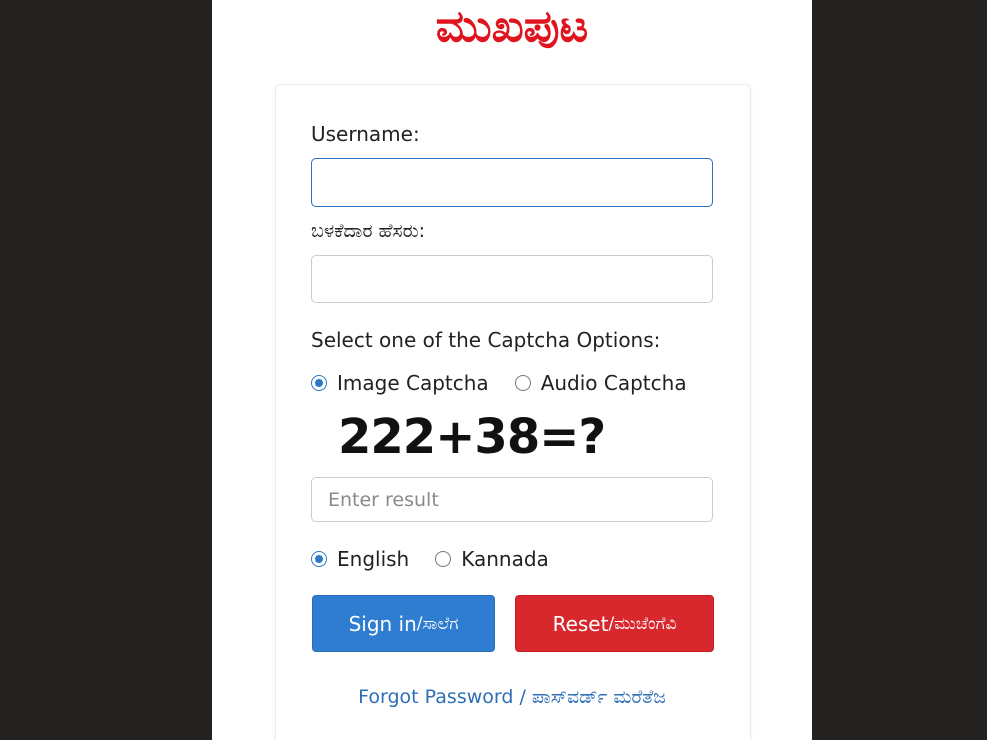 This screenshot has width=987, height=740. I want to click on reset-label-kannada: /ಮುಚೆಂಗೆವಿ, so click(642, 623).